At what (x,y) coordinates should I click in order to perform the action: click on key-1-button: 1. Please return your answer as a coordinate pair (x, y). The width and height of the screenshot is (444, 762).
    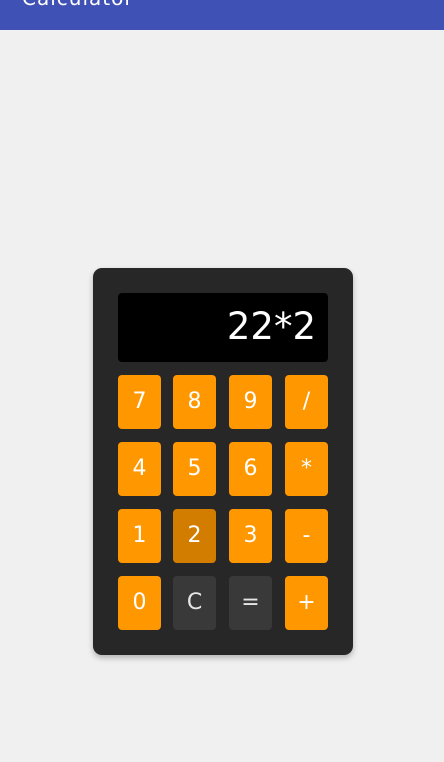
    Looking at the image, I should click on (139, 536).